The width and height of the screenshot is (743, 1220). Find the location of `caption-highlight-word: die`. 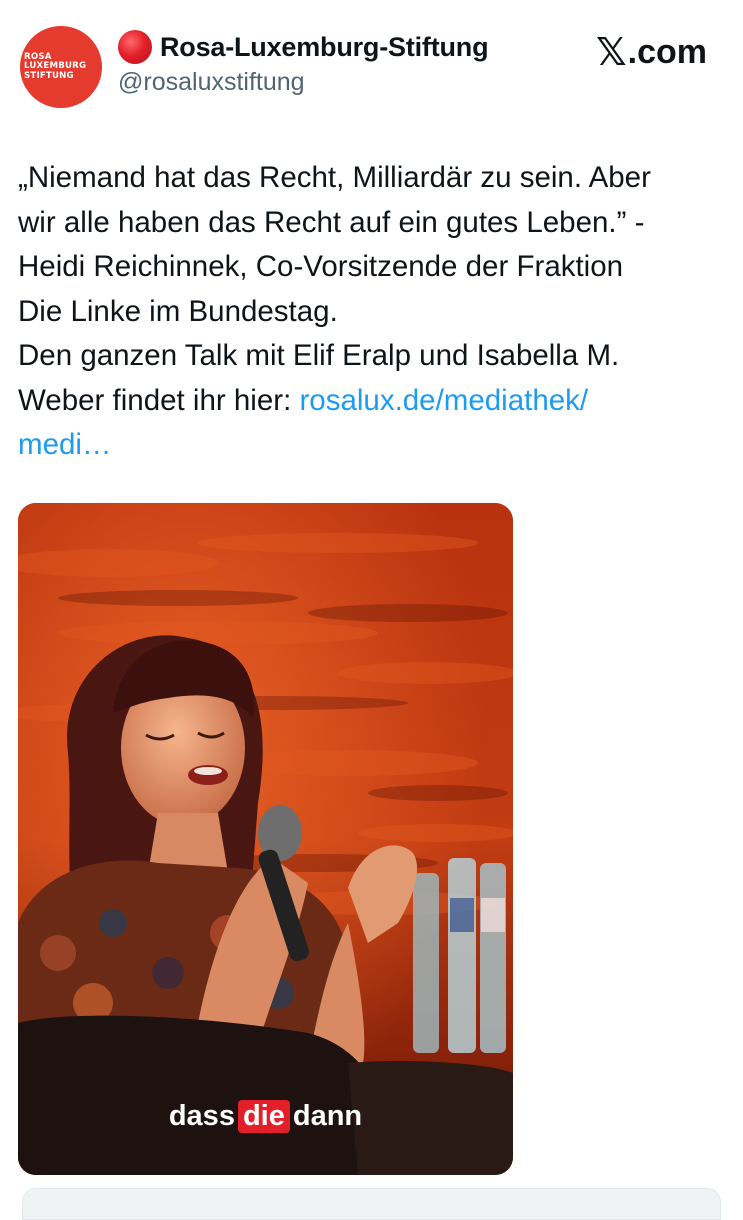

caption-highlight-word: die is located at coordinates (263, 1116).